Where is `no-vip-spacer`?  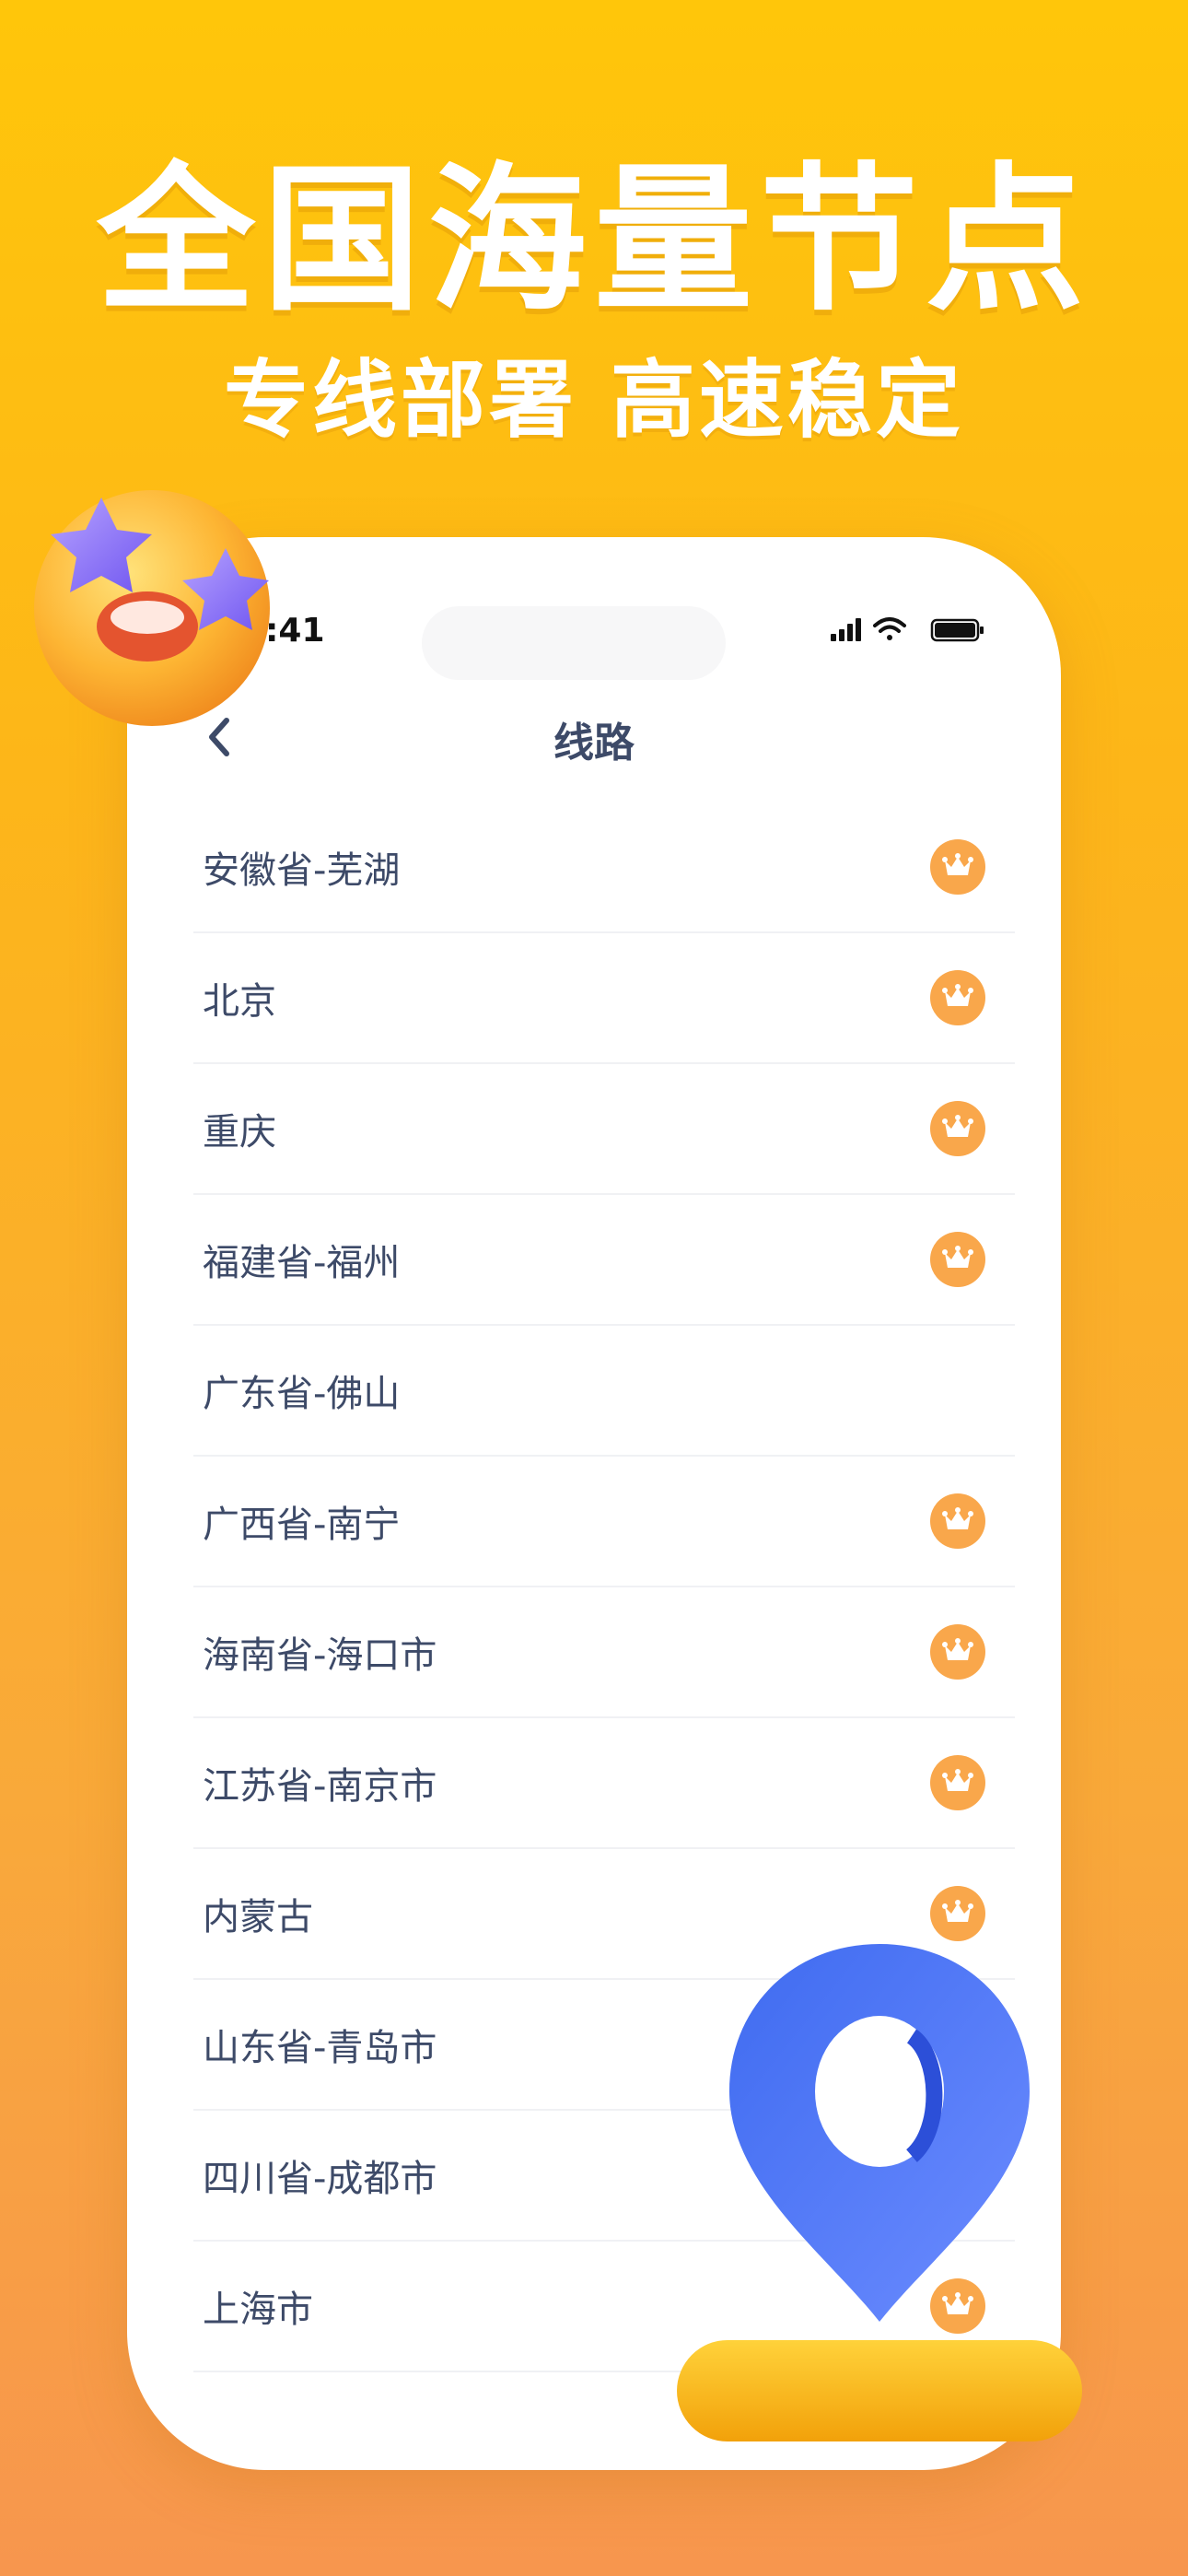
no-vip-spacer is located at coordinates (957, 1390).